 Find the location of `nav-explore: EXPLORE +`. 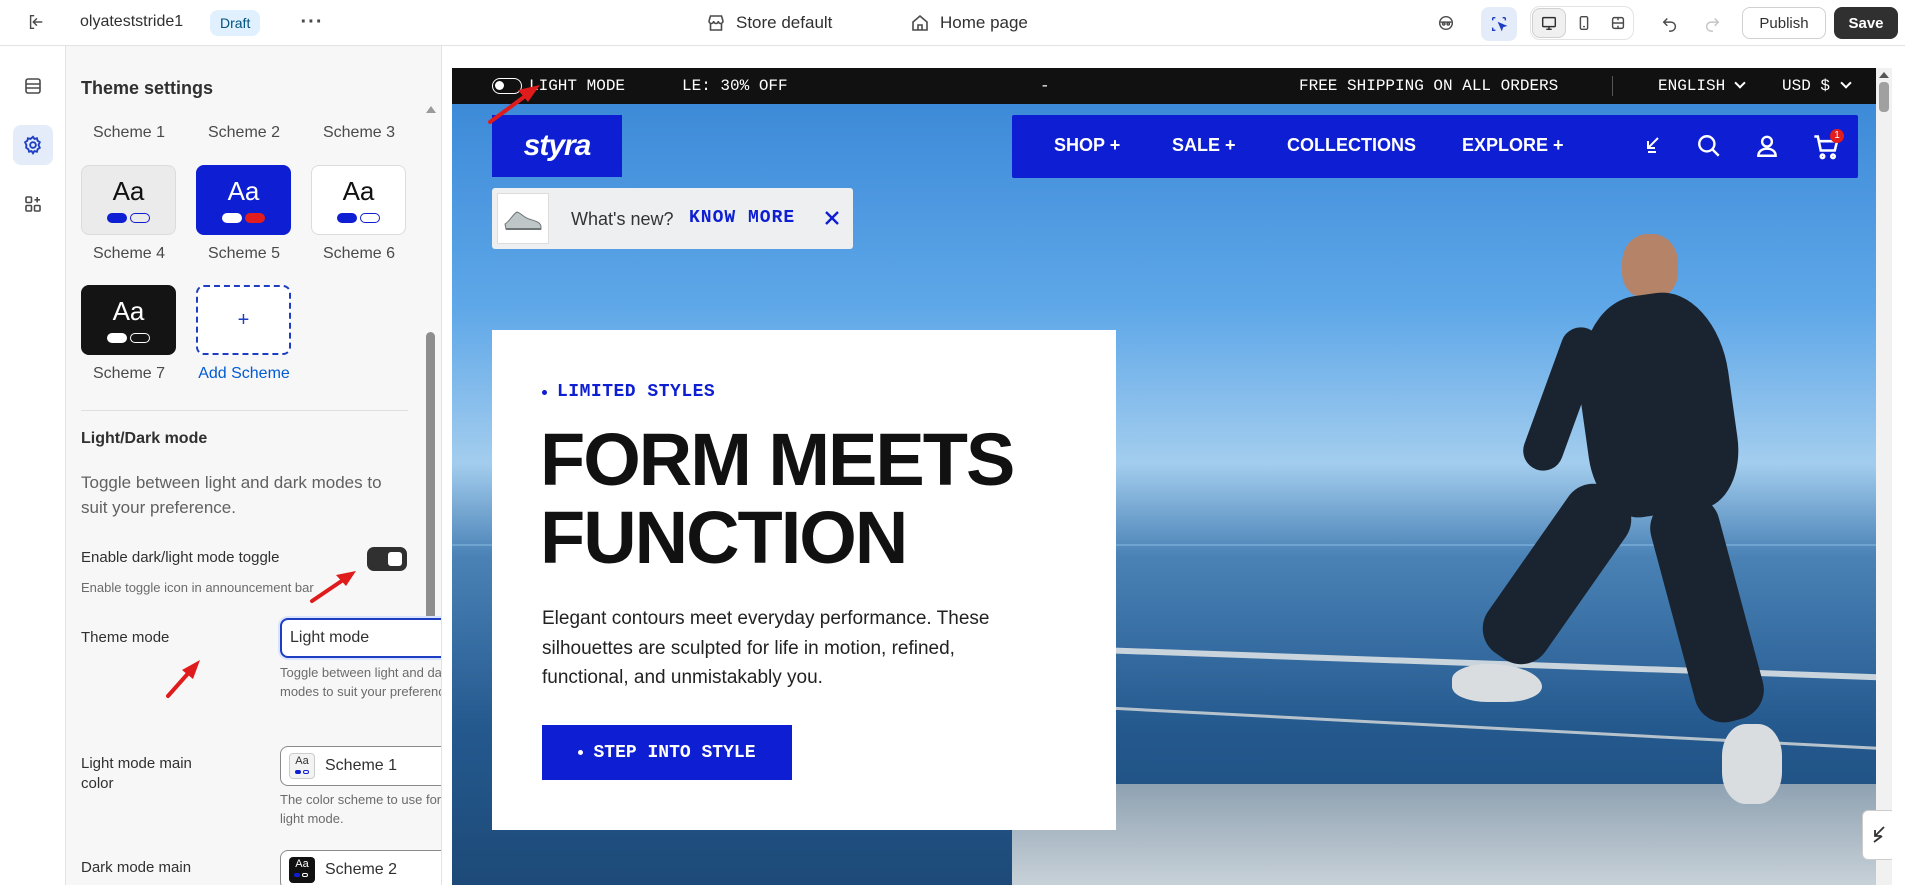

nav-explore: EXPLORE + is located at coordinates (1513, 145).